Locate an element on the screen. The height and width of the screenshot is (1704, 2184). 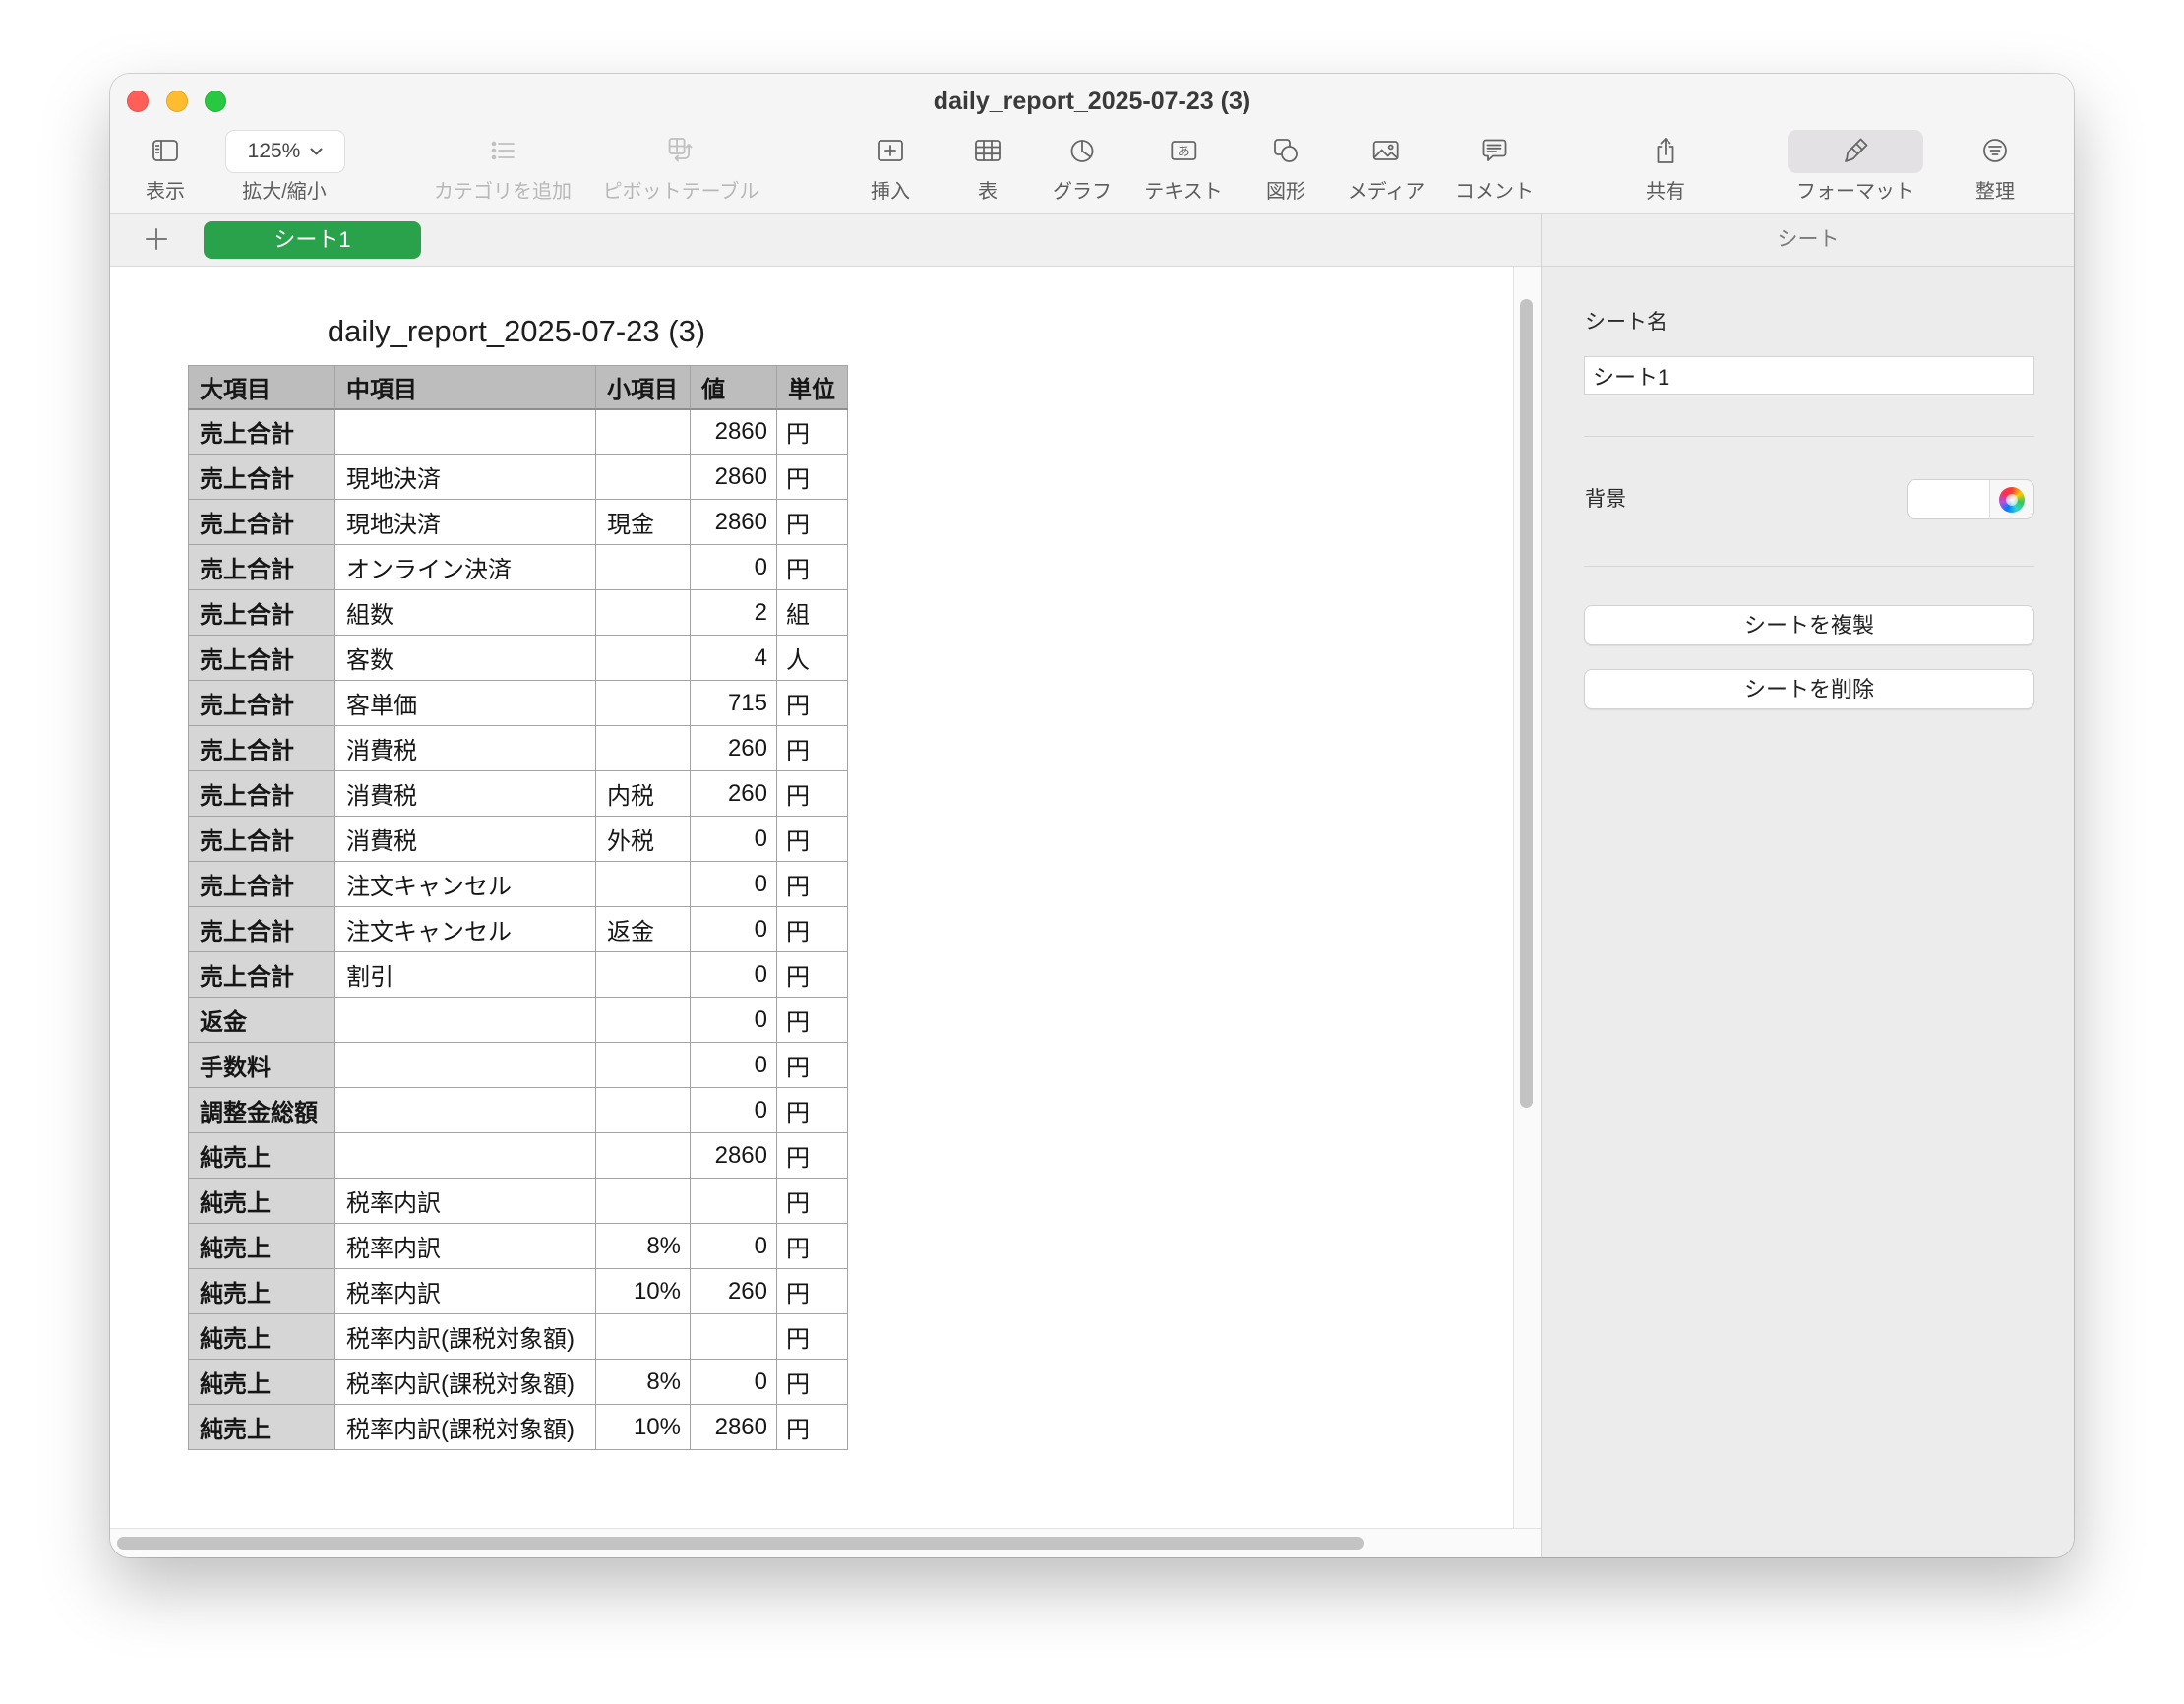
horizontal-scrollbar is located at coordinates (825, 1542).